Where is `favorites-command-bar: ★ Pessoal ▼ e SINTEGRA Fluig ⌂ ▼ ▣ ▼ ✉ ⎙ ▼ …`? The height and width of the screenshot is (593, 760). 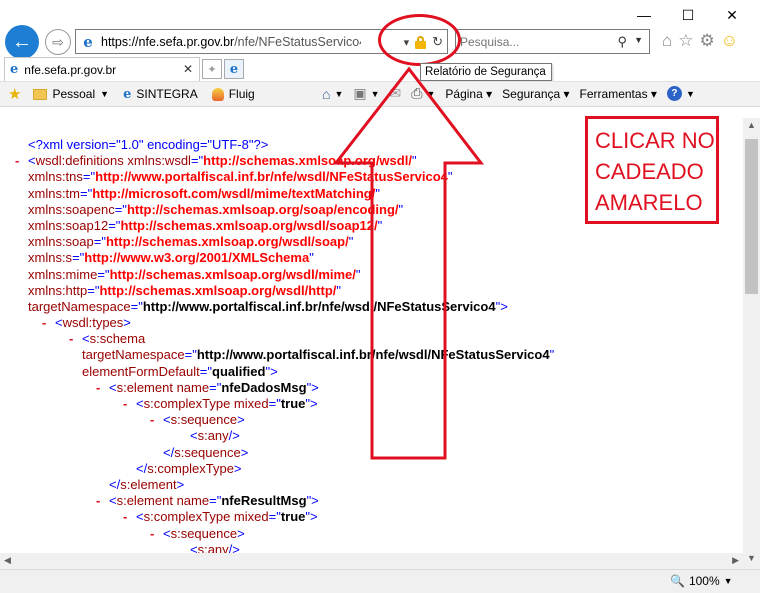 favorites-command-bar: ★ Pessoal ▼ e SINTEGRA Fluig ⌂ ▼ ▣ ▼ ✉ ⎙ ▼ … is located at coordinates (380, 94).